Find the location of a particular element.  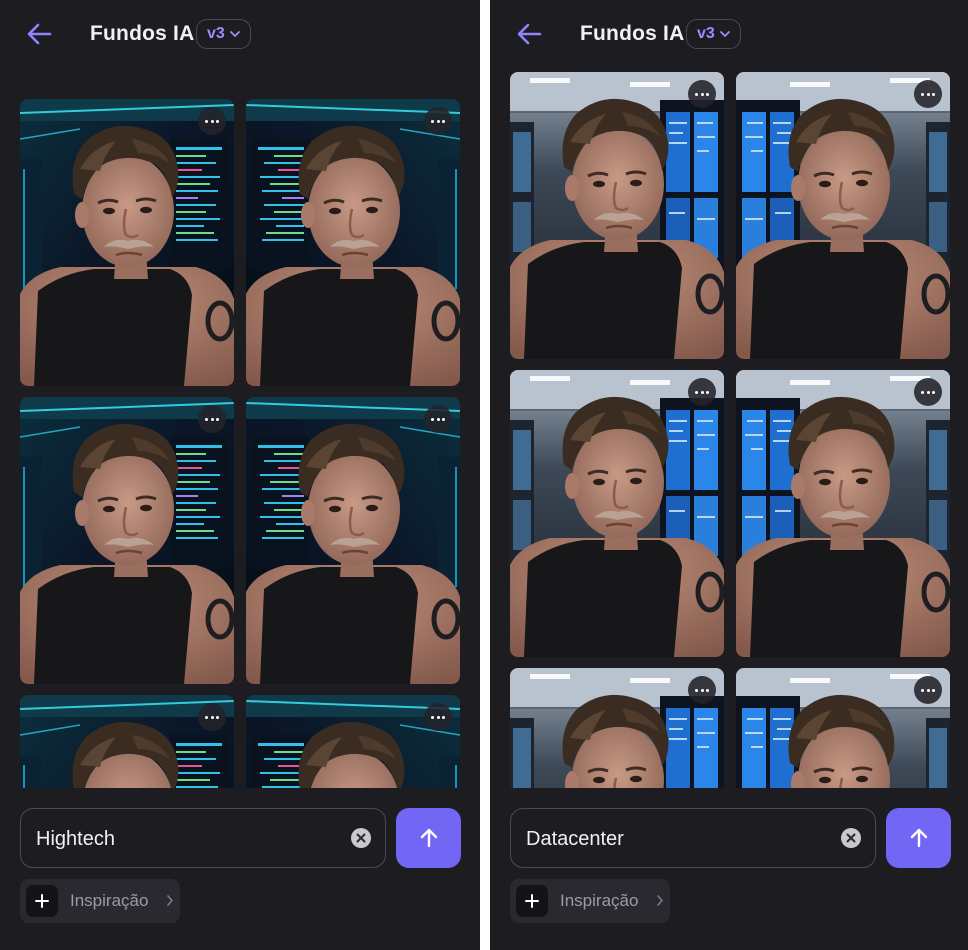

prompt-input: Hightech is located at coordinates (203, 838).